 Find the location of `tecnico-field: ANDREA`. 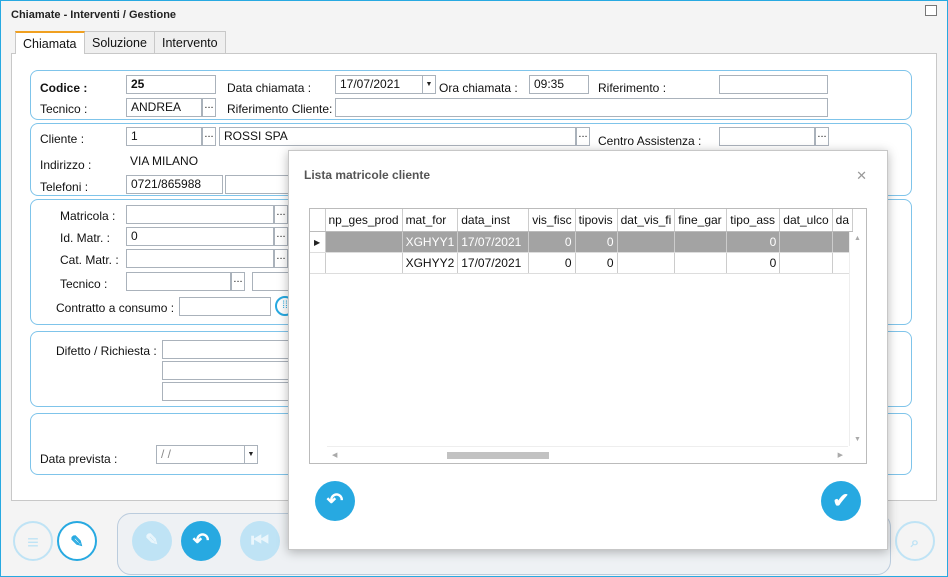

tecnico-field: ANDREA is located at coordinates (164, 107).